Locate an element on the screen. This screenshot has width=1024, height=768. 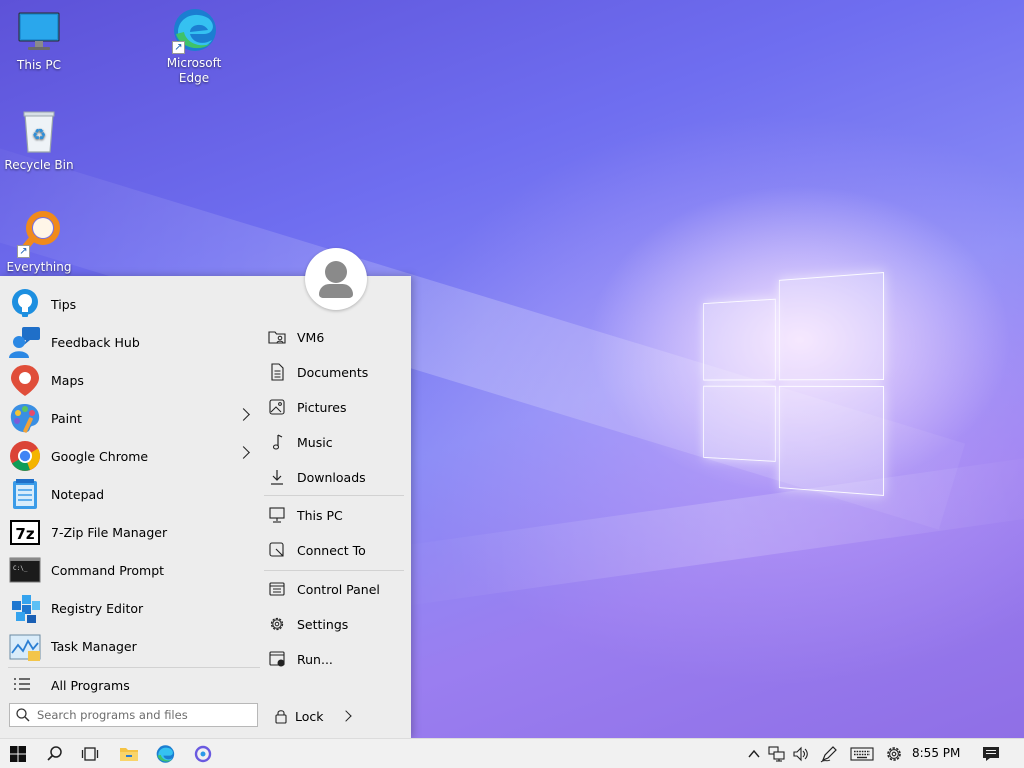
task-view-button is located at coordinates (90, 753).